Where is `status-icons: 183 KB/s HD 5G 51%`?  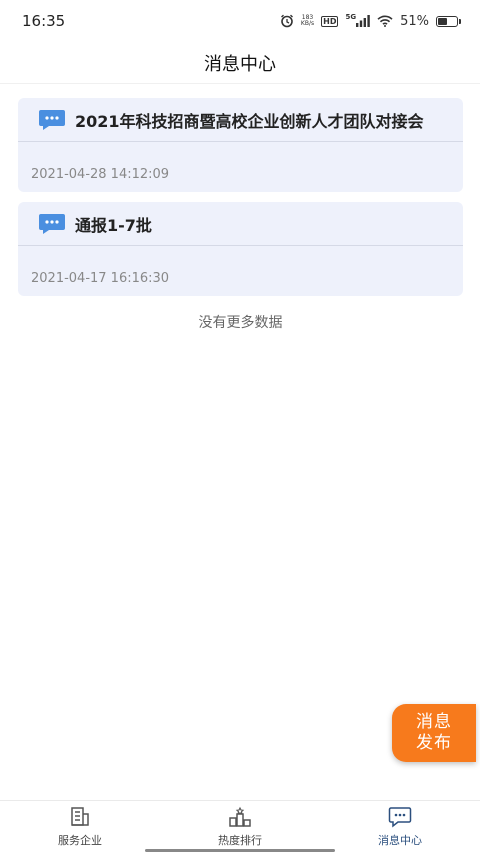
status-icons: 183 KB/s HD 5G 51% is located at coordinates (370, 21).